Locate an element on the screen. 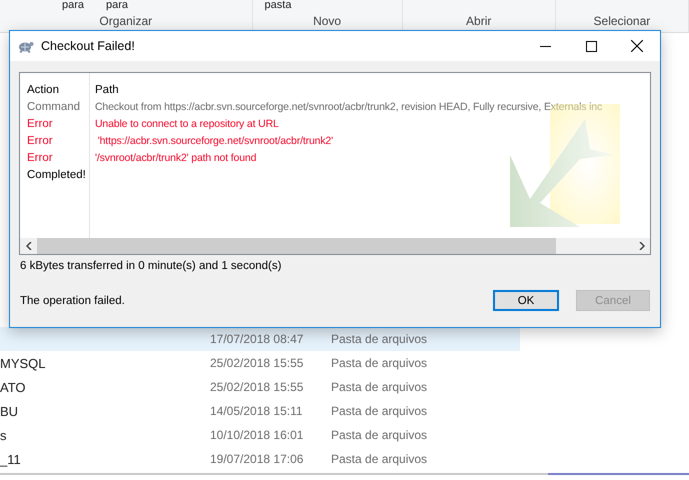 Image resolution: width=689 pixels, height=480 pixels. log-path: 'https://acbr.svn.sourceforge.net/svnroot/acbr/trunk2' is located at coordinates (215, 141).